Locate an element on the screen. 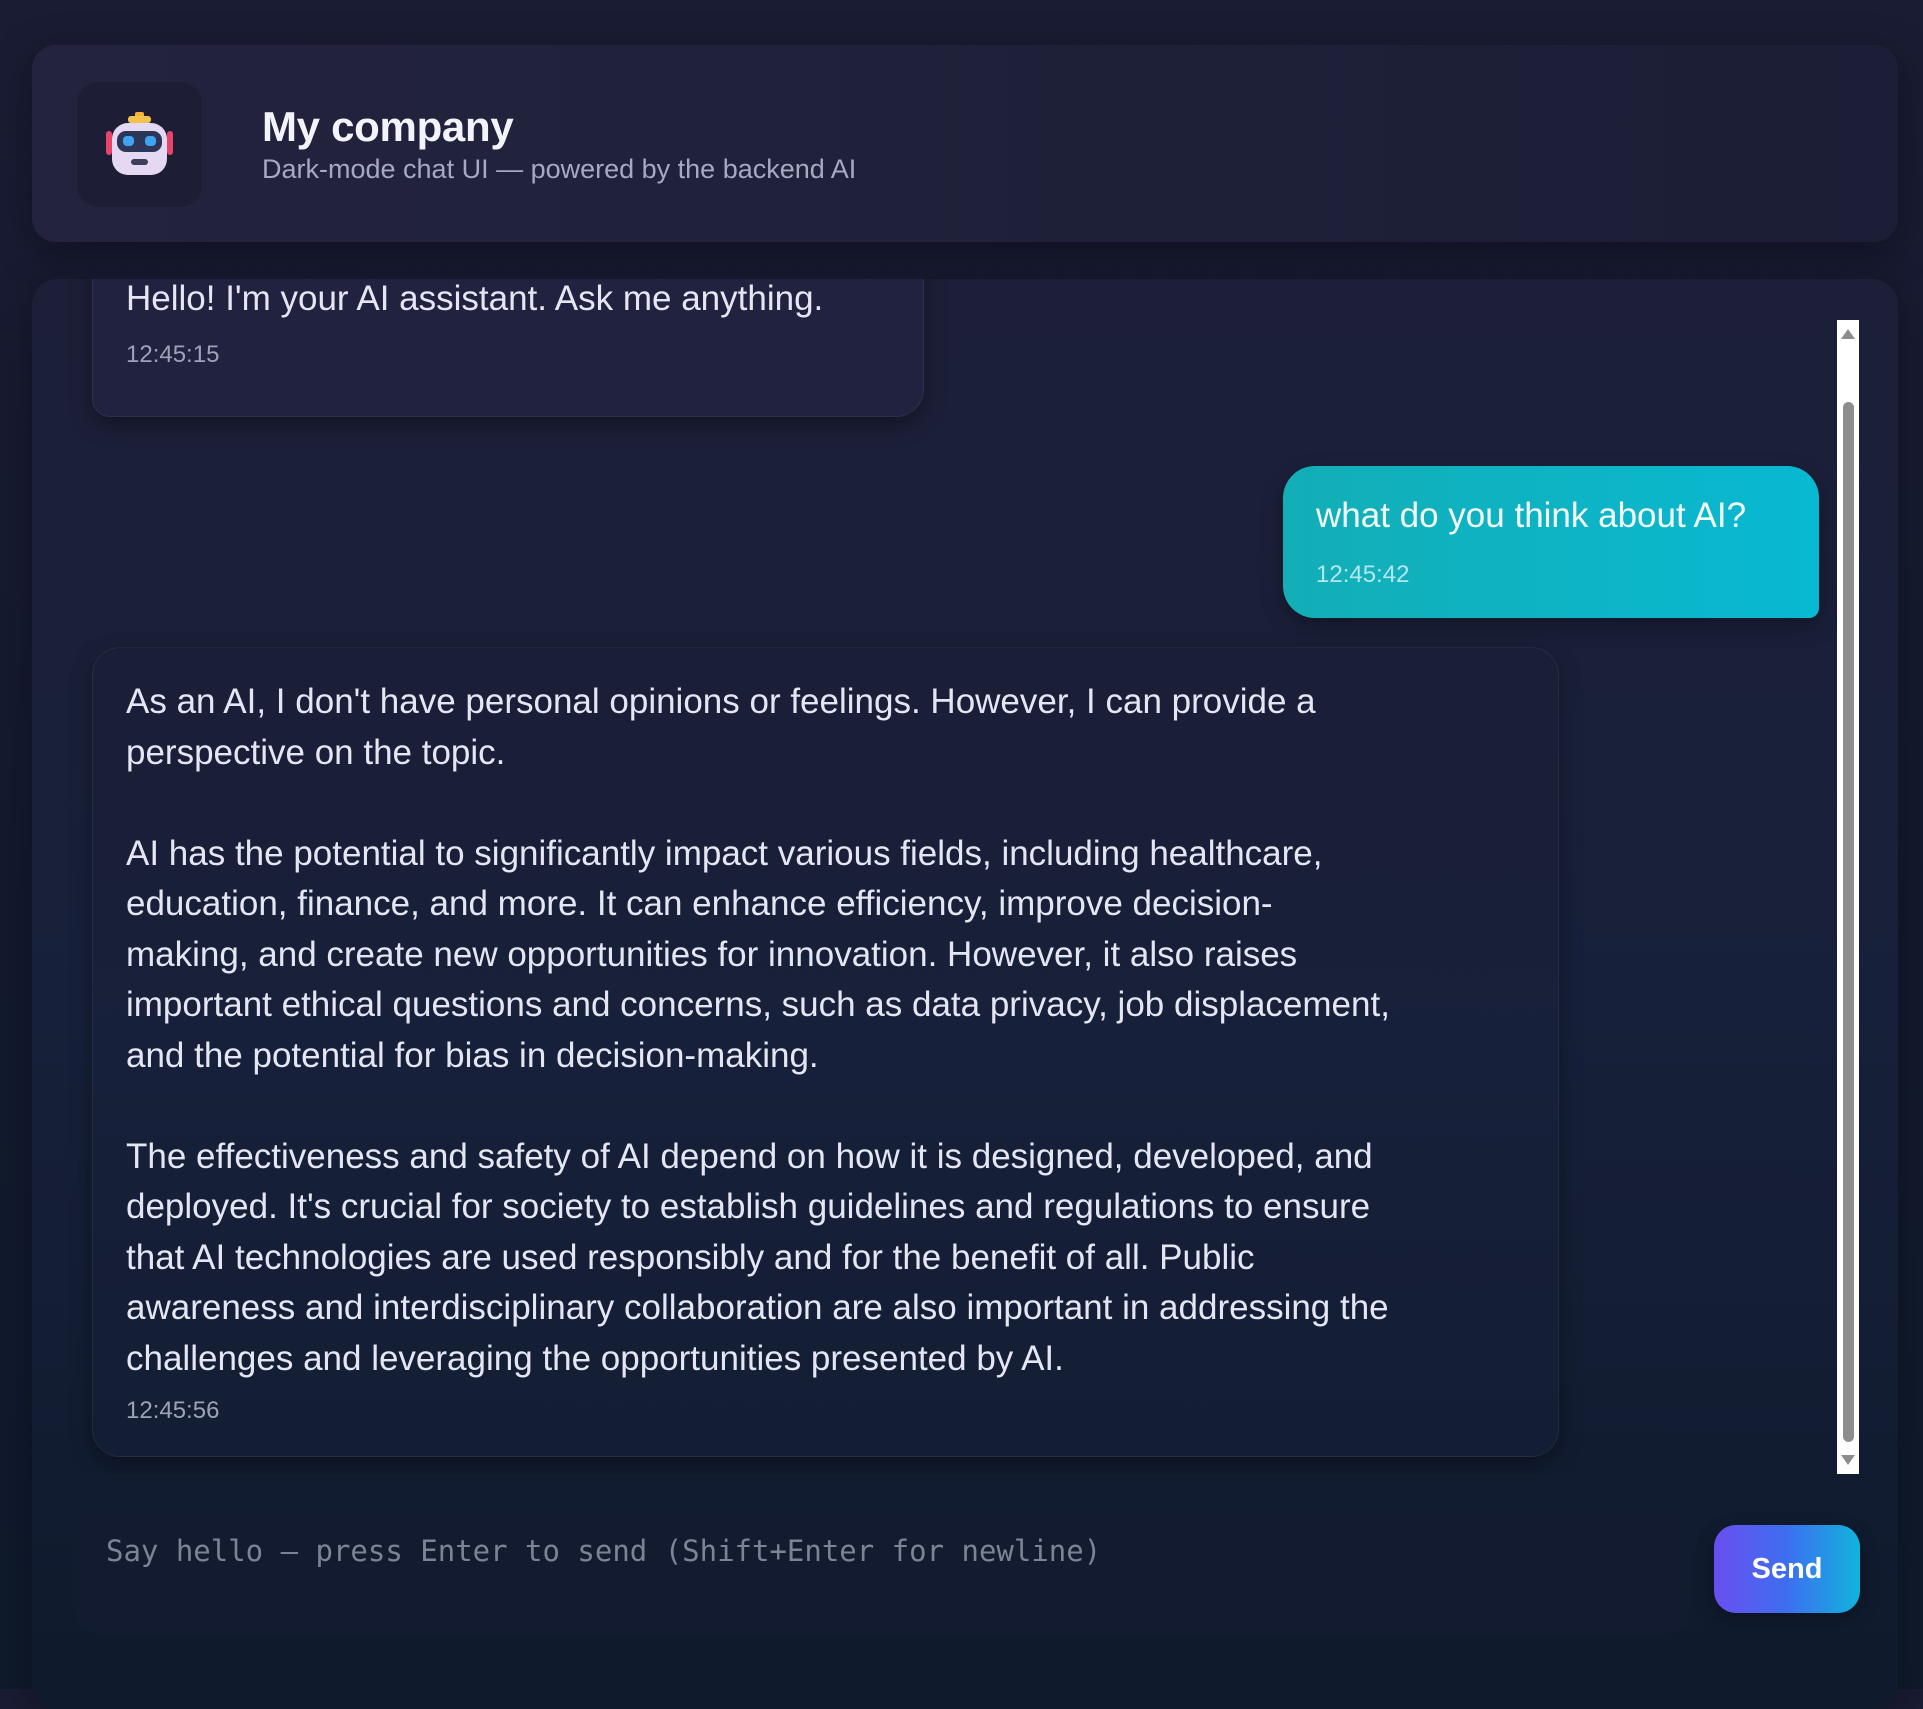 Image resolution: width=1923 pixels, height=1709 pixels. user-message: what do you think about AI? 12:45:42 is located at coordinates (1551, 542).